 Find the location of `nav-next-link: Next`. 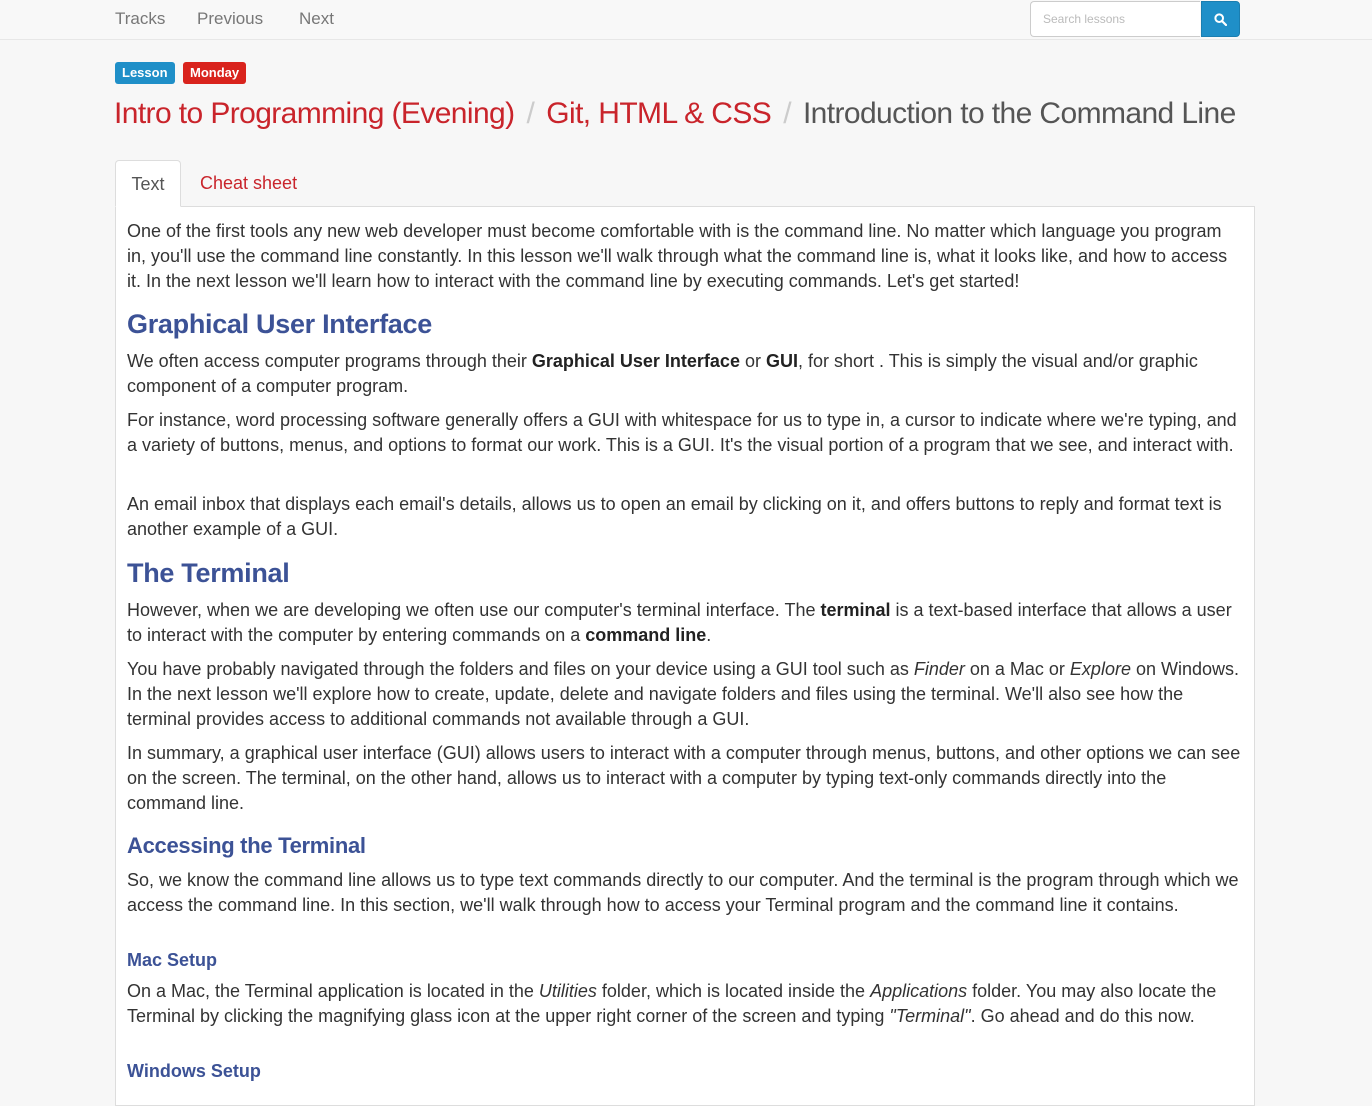

nav-next-link: Next is located at coordinates (316, 19).